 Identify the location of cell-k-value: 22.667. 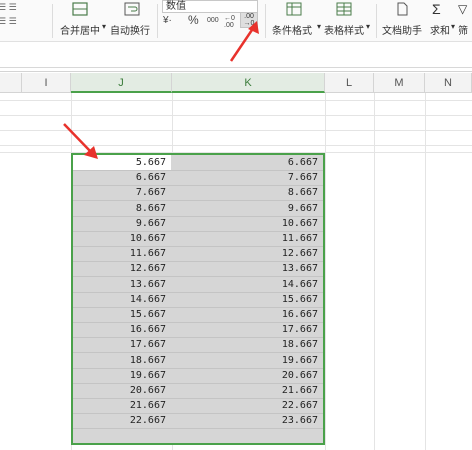
(245, 405).